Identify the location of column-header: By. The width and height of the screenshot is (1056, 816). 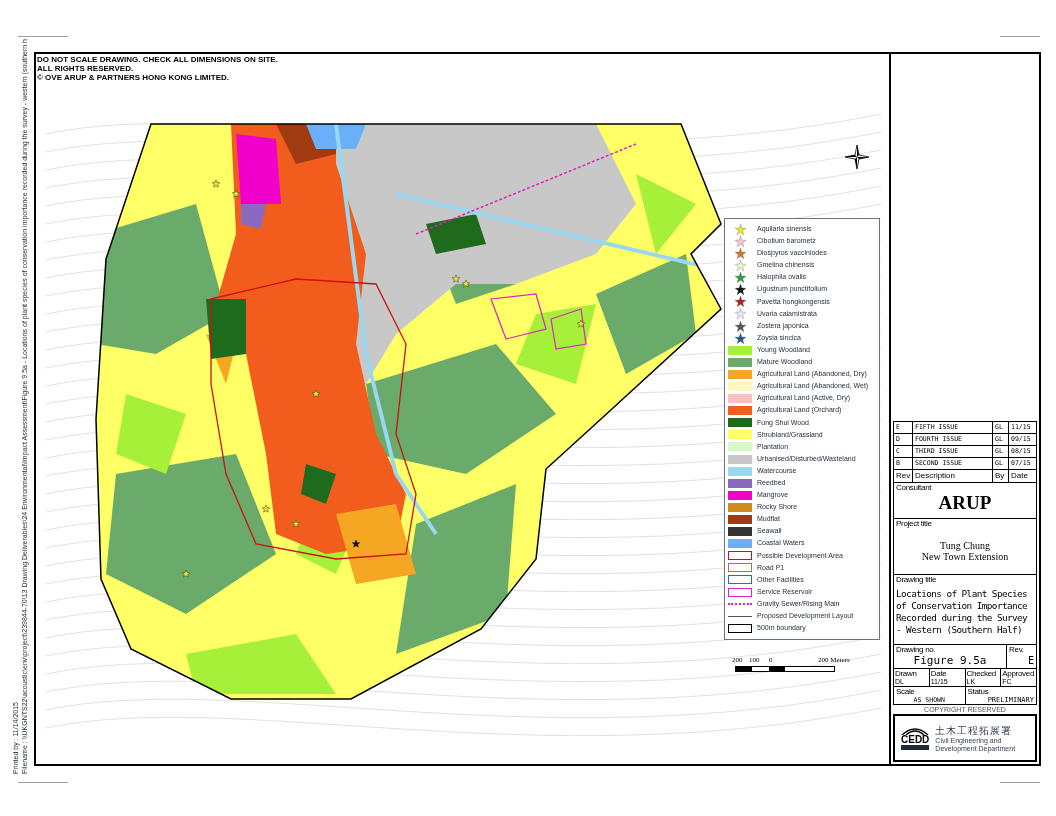
(1000, 476).